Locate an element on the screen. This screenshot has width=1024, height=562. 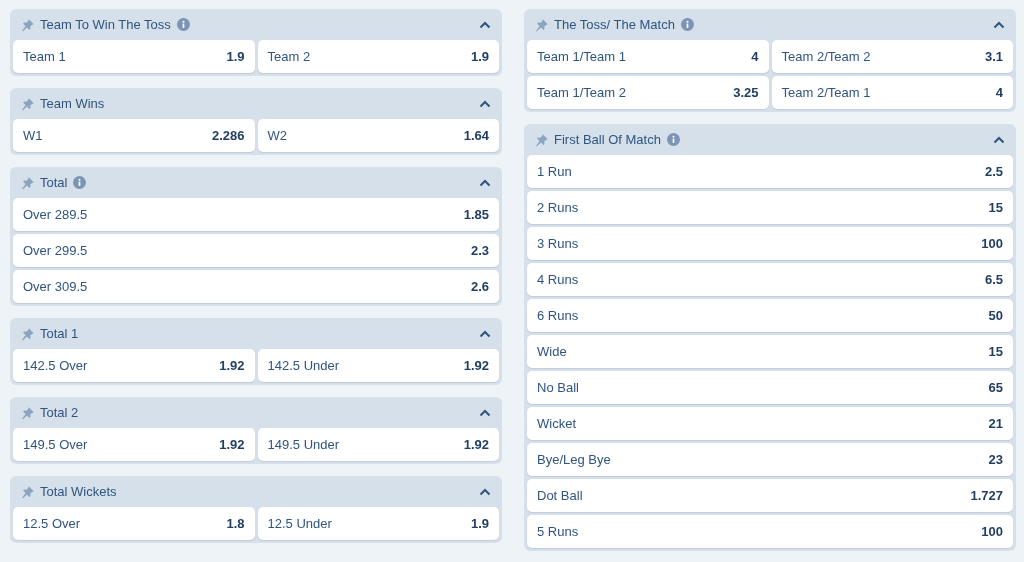
odds-option: 142.5 Over 1.92 is located at coordinates (134, 365).